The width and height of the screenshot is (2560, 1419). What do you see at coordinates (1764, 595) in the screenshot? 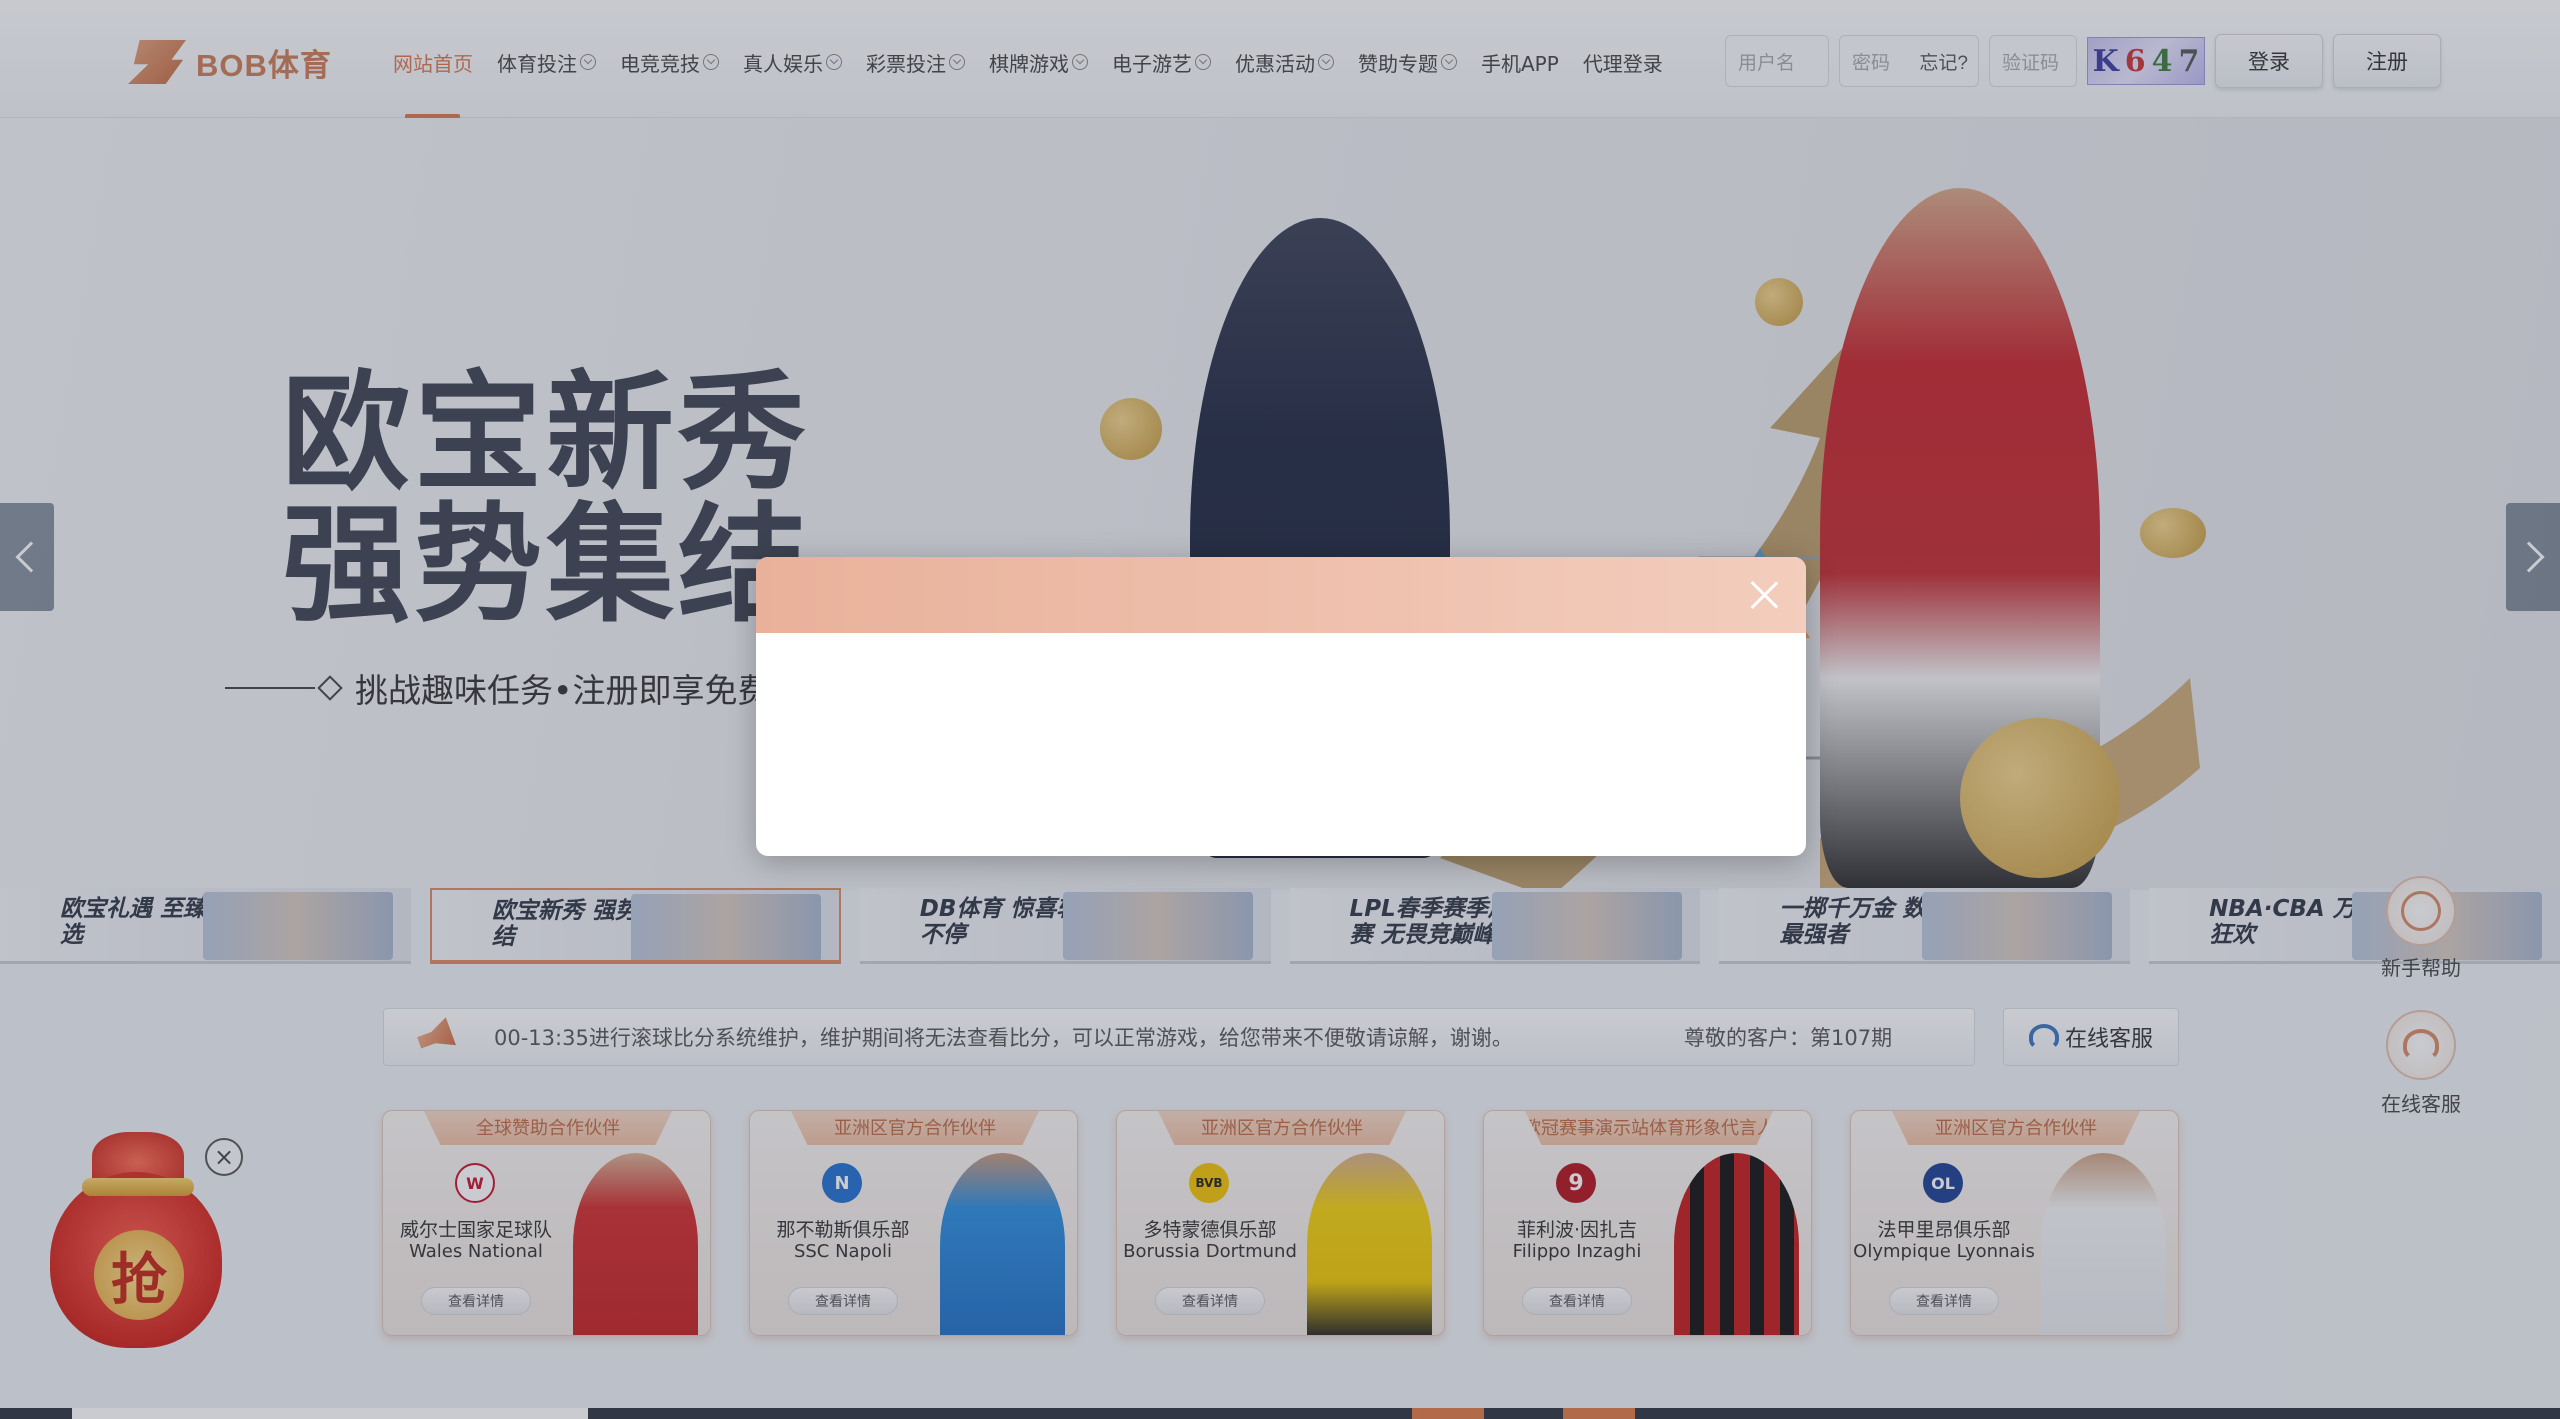
I see `close-icon` at bounding box center [1764, 595].